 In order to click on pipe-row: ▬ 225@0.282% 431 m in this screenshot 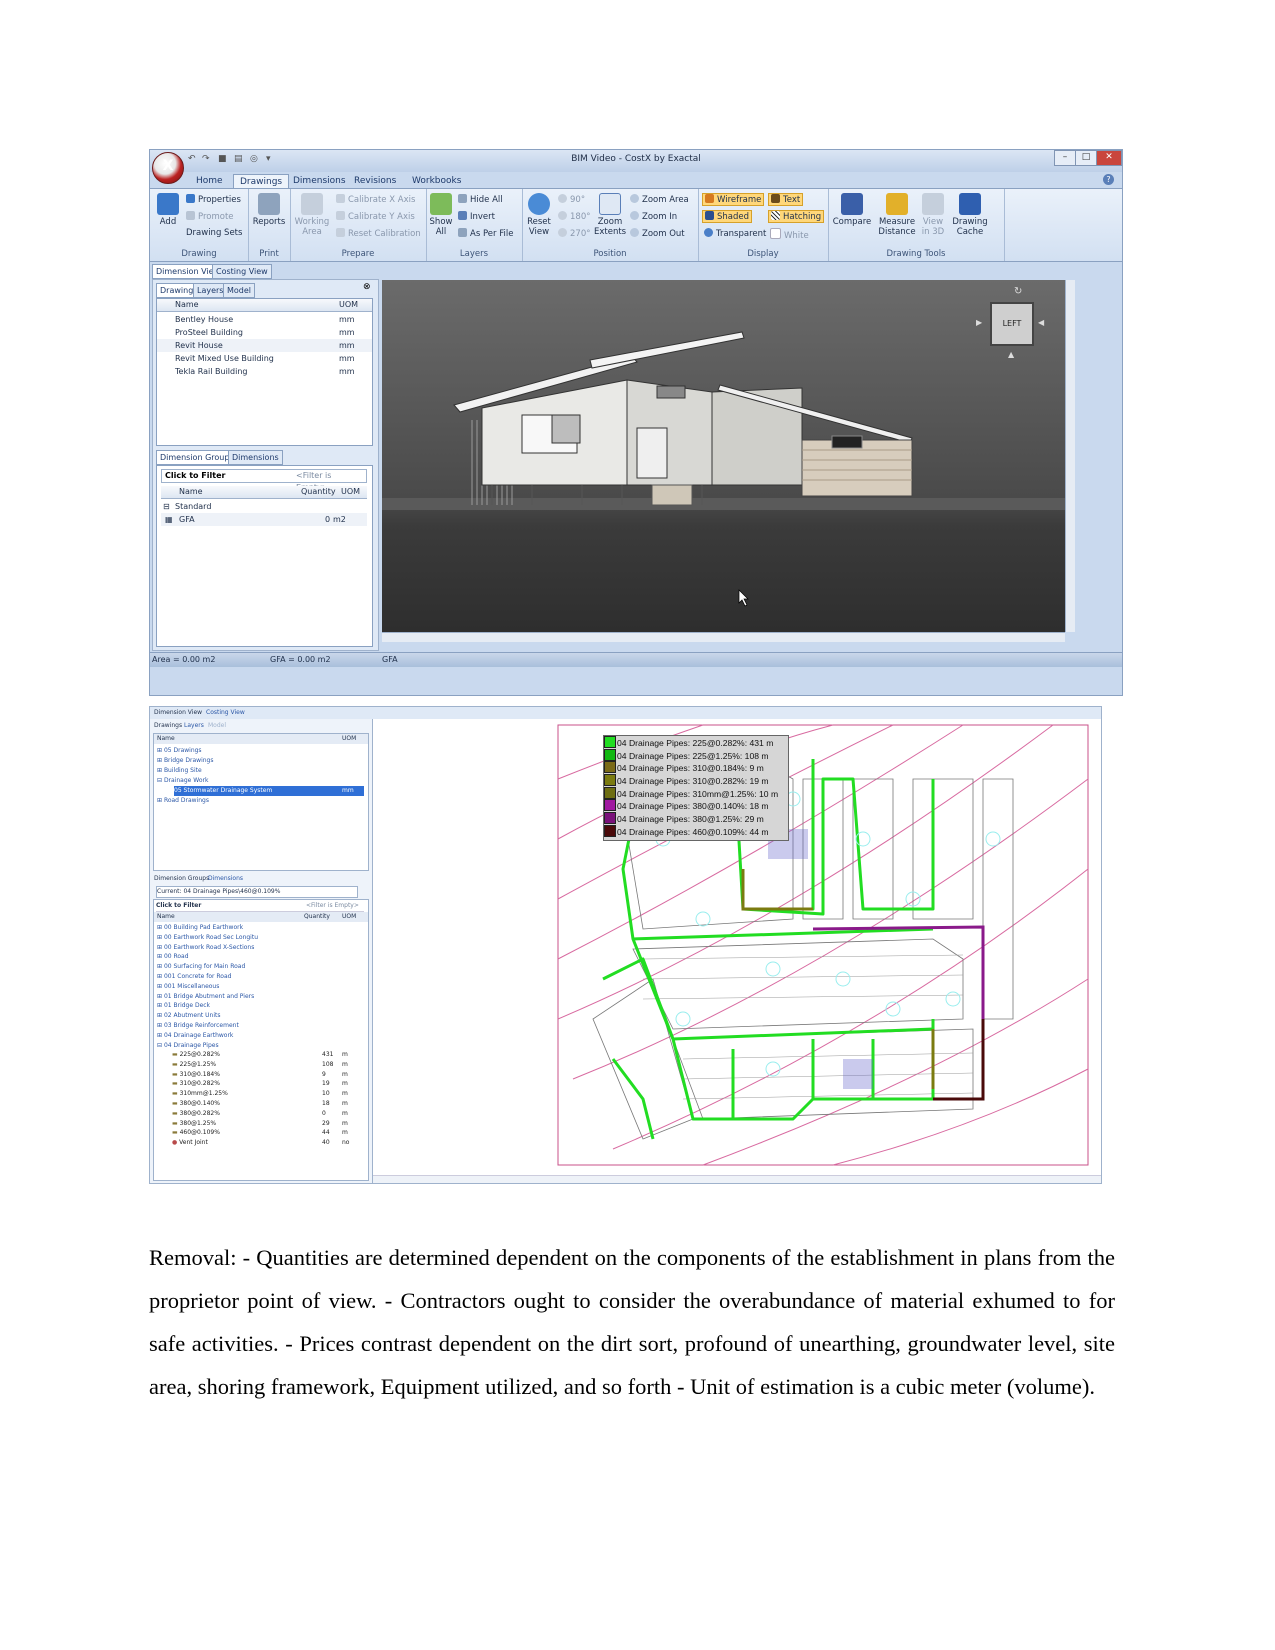, I will do `click(267, 1055)`.